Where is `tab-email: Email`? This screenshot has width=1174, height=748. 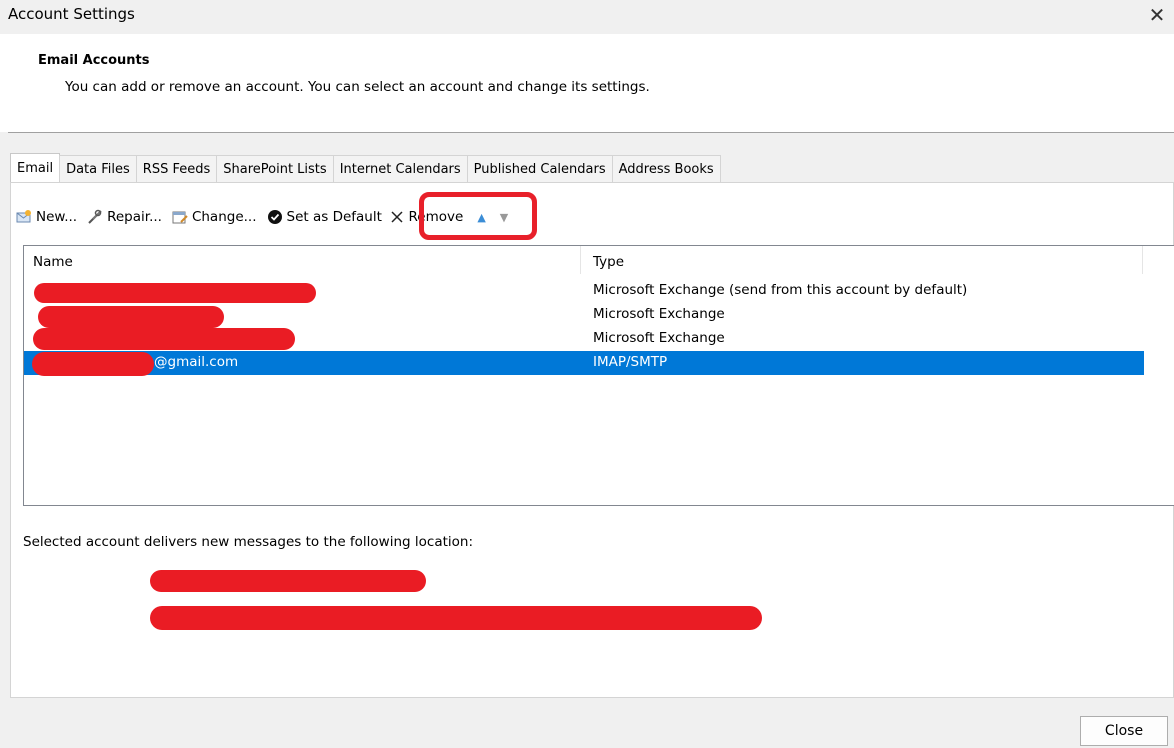 tab-email: Email is located at coordinates (35, 167).